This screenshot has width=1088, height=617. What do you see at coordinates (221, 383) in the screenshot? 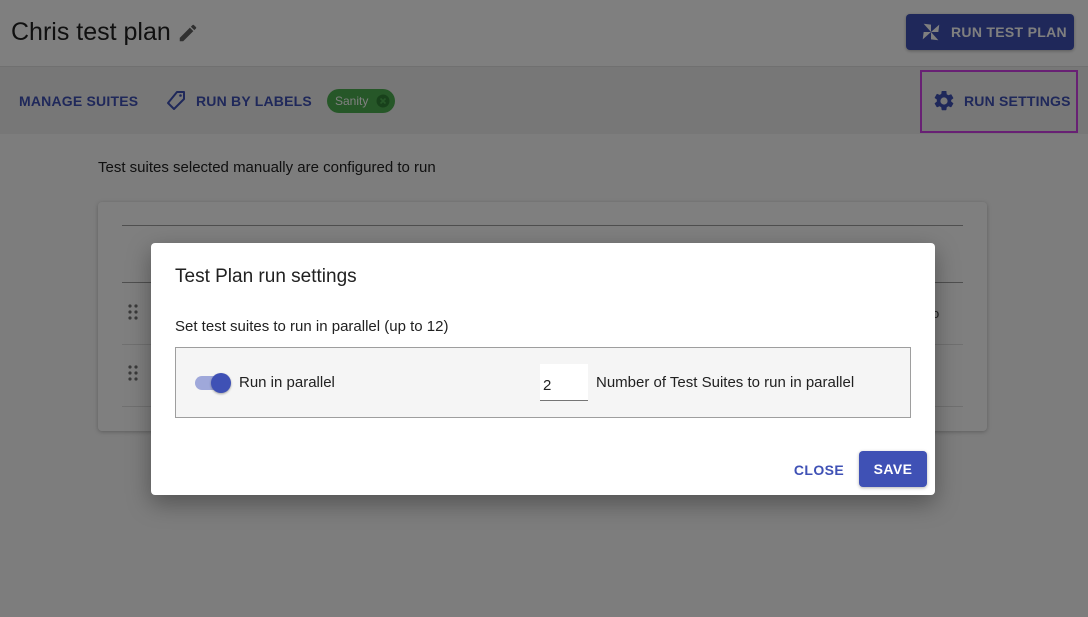
I see `toggle-thumb` at bounding box center [221, 383].